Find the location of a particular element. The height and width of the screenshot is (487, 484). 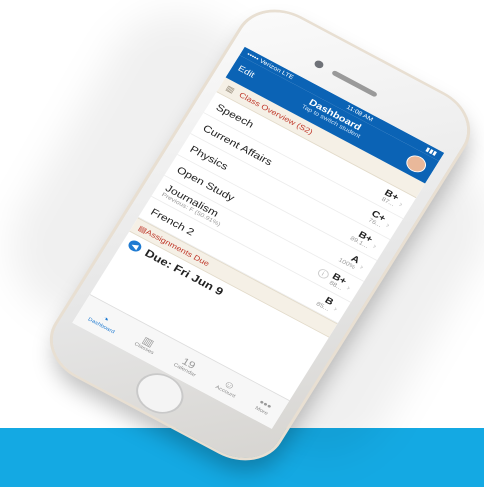

tab-classes: ▥ Classes is located at coordinates (147, 344).